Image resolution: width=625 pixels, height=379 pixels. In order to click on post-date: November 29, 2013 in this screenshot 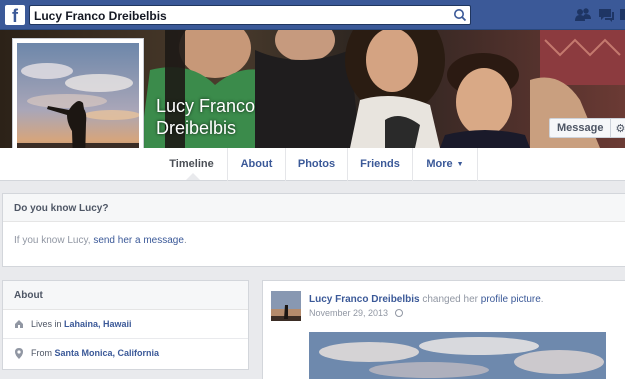, I will do `click(356, 313)`.